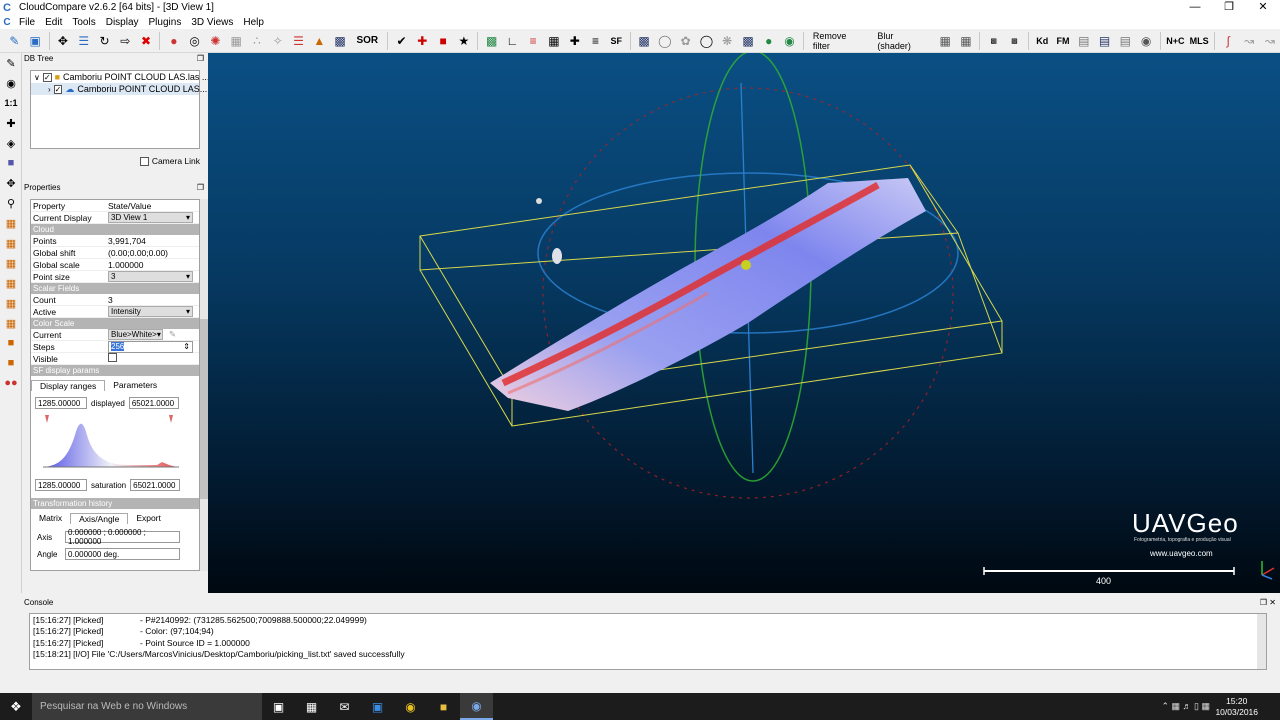 The height and width of the screenshot is (720, 1280). What do you see at coordinates (476, 706) in the screenshot?
I see `cloudcompare-taskbar-icon: ◉` at bounding box center [476, 706].